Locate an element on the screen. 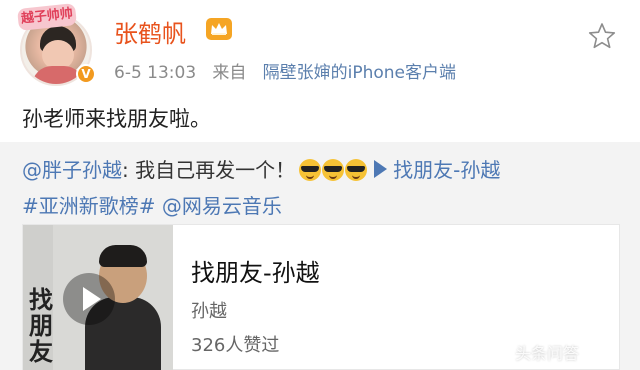 The height and width of the screenshot is (370, 640). post-meta: 6-5 13:03 来自 隔壁张婶的iPhone客户端 is located at coordinates (285, 70).